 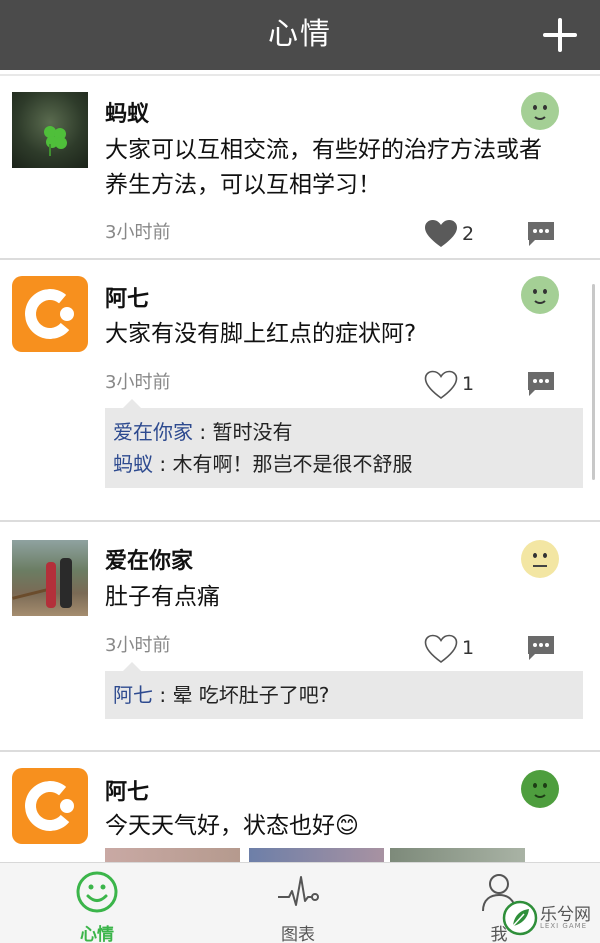 What do you see at coordinates (298, 891) in the screenshot?
I see `heartbeat-chart-icon` at bounding box center [298, 891].